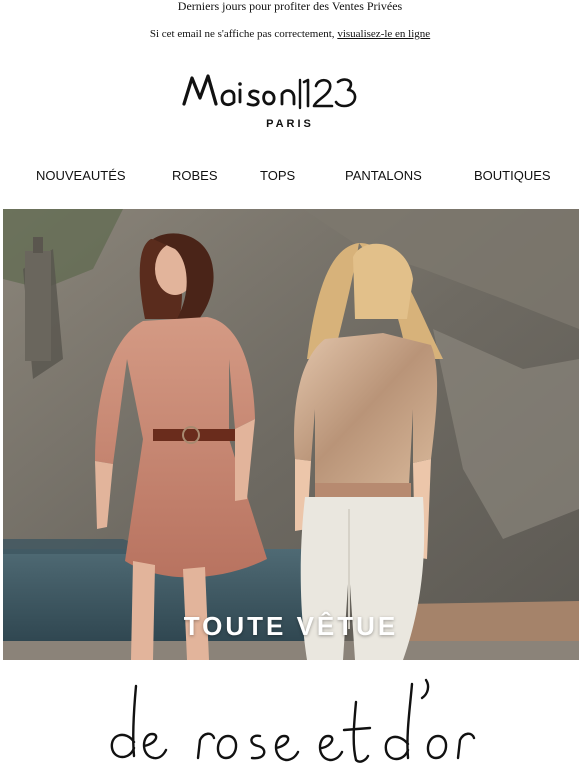 The image size is (580, 774). What do you see at coordinates (195, 175) in the screenshot?
I see `nav-item-robes: ROBES` at bounding box center [195, 175].